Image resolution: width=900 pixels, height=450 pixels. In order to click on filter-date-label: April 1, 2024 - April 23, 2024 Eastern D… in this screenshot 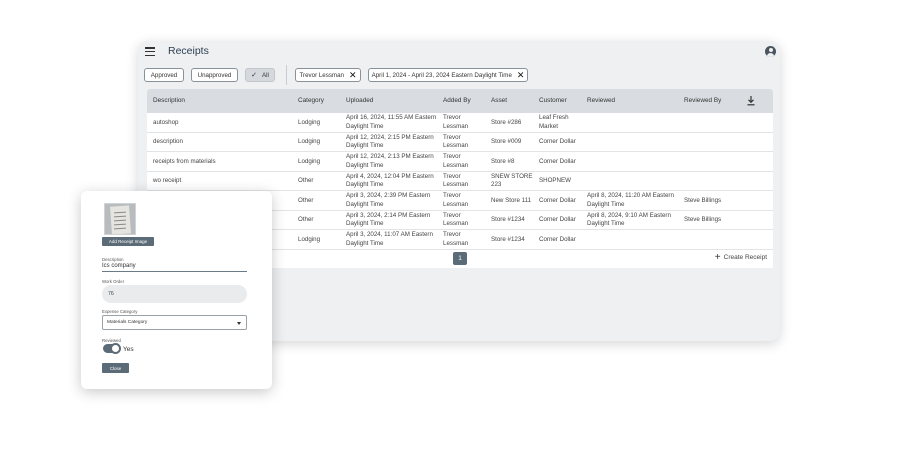, I will do `click(441, 75)`.